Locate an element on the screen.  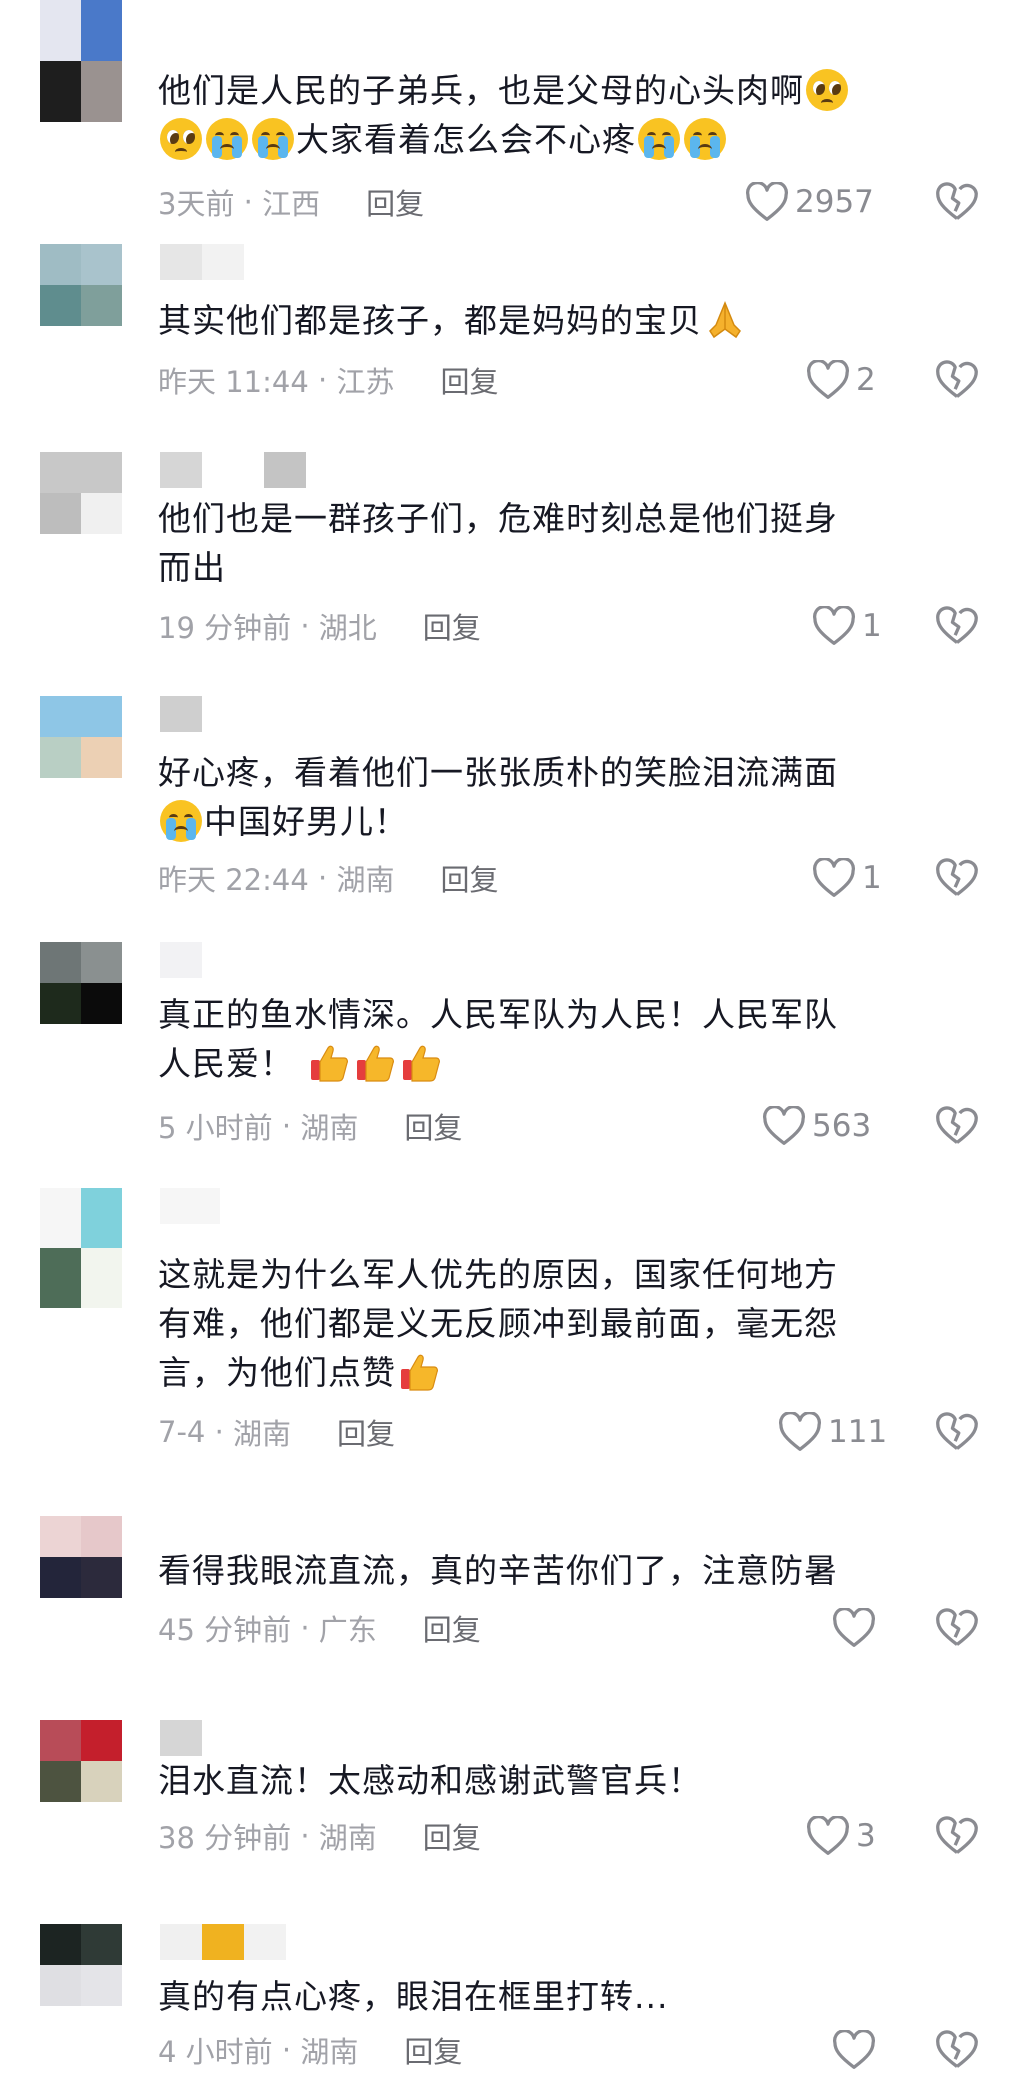
comment-text: 泪水直流！太感动和感谢武警官兵！ is located at coordinates (563, 1780).